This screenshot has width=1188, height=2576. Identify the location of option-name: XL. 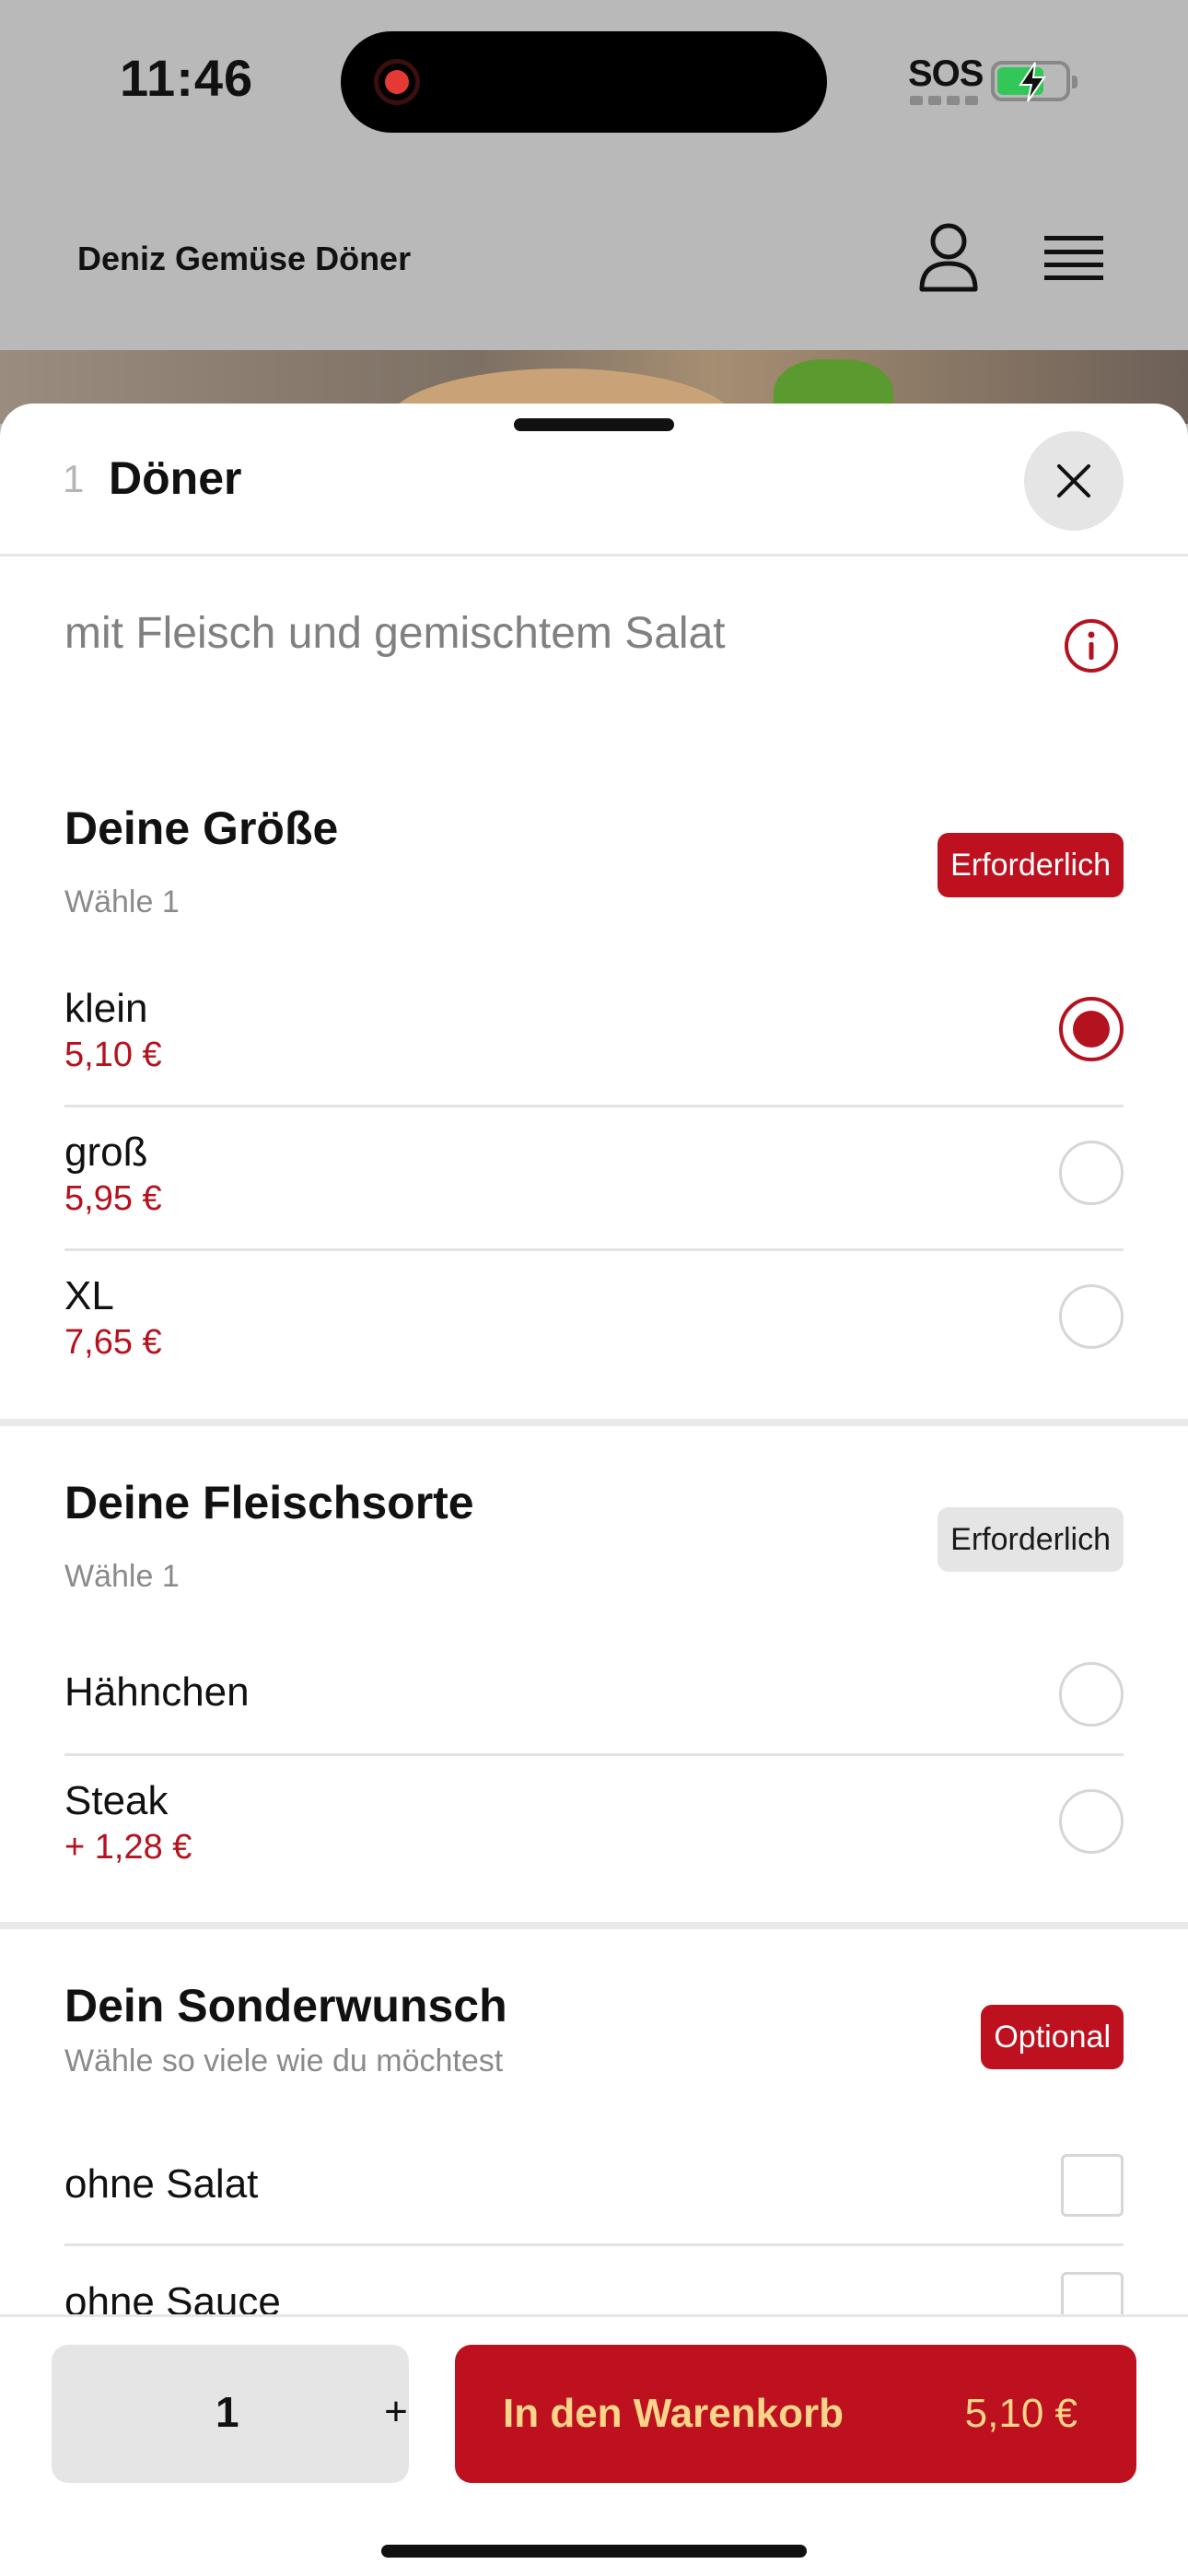
(89, 1295).